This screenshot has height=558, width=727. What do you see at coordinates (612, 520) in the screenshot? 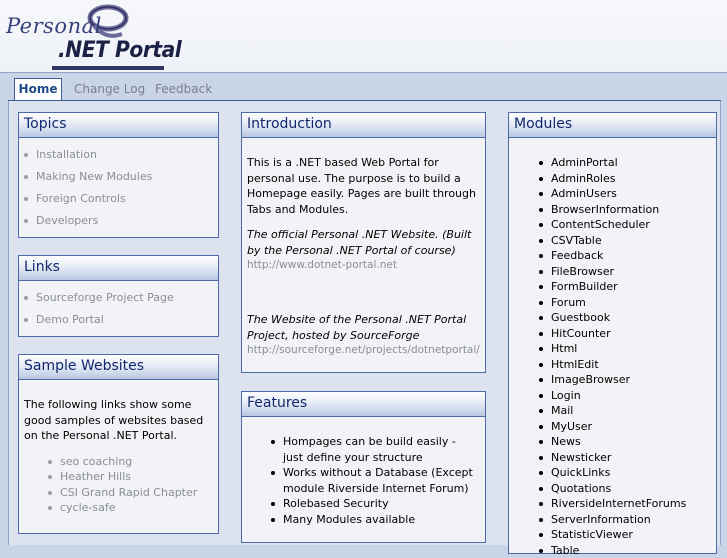
I see `module-link: ServerInformation` at bounding box center [612, 520].